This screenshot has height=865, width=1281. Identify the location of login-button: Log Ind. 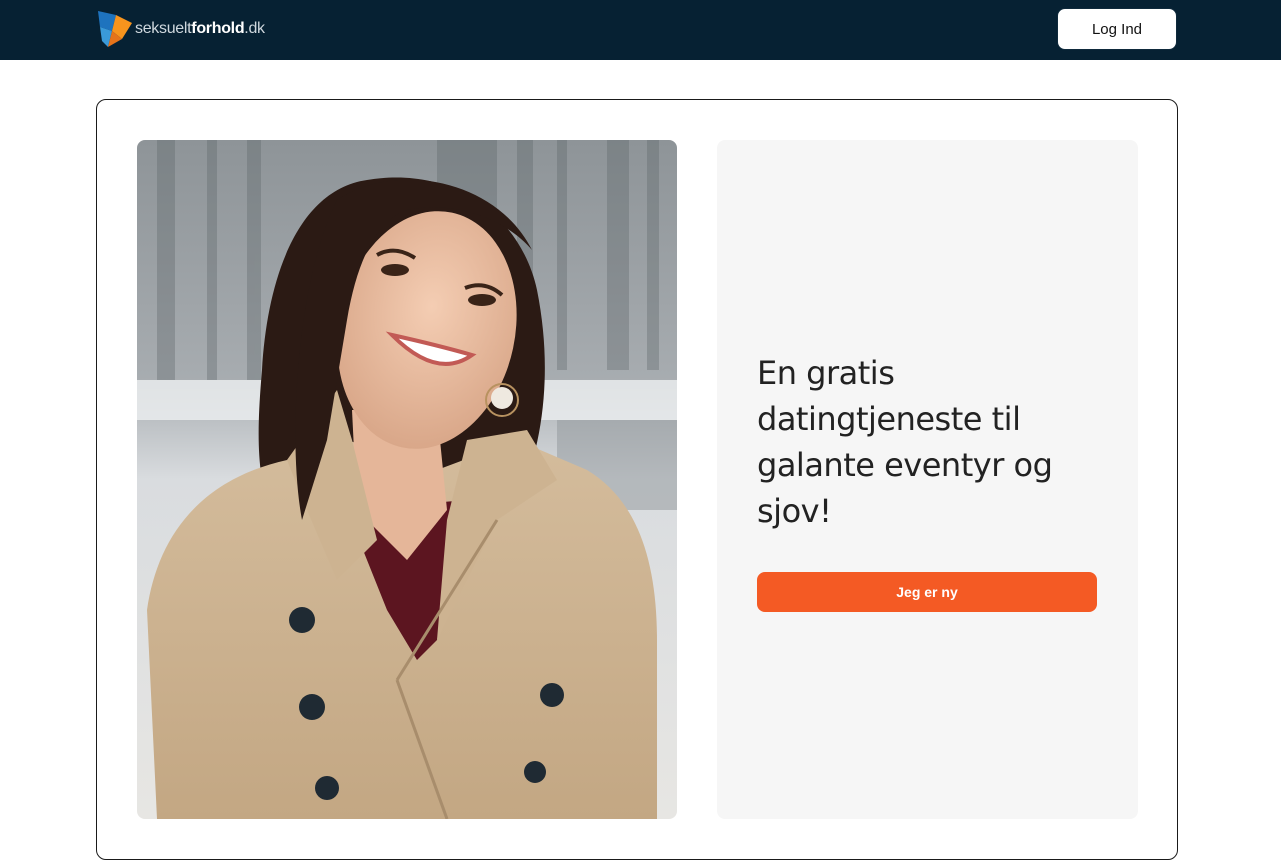
(1117, 29).